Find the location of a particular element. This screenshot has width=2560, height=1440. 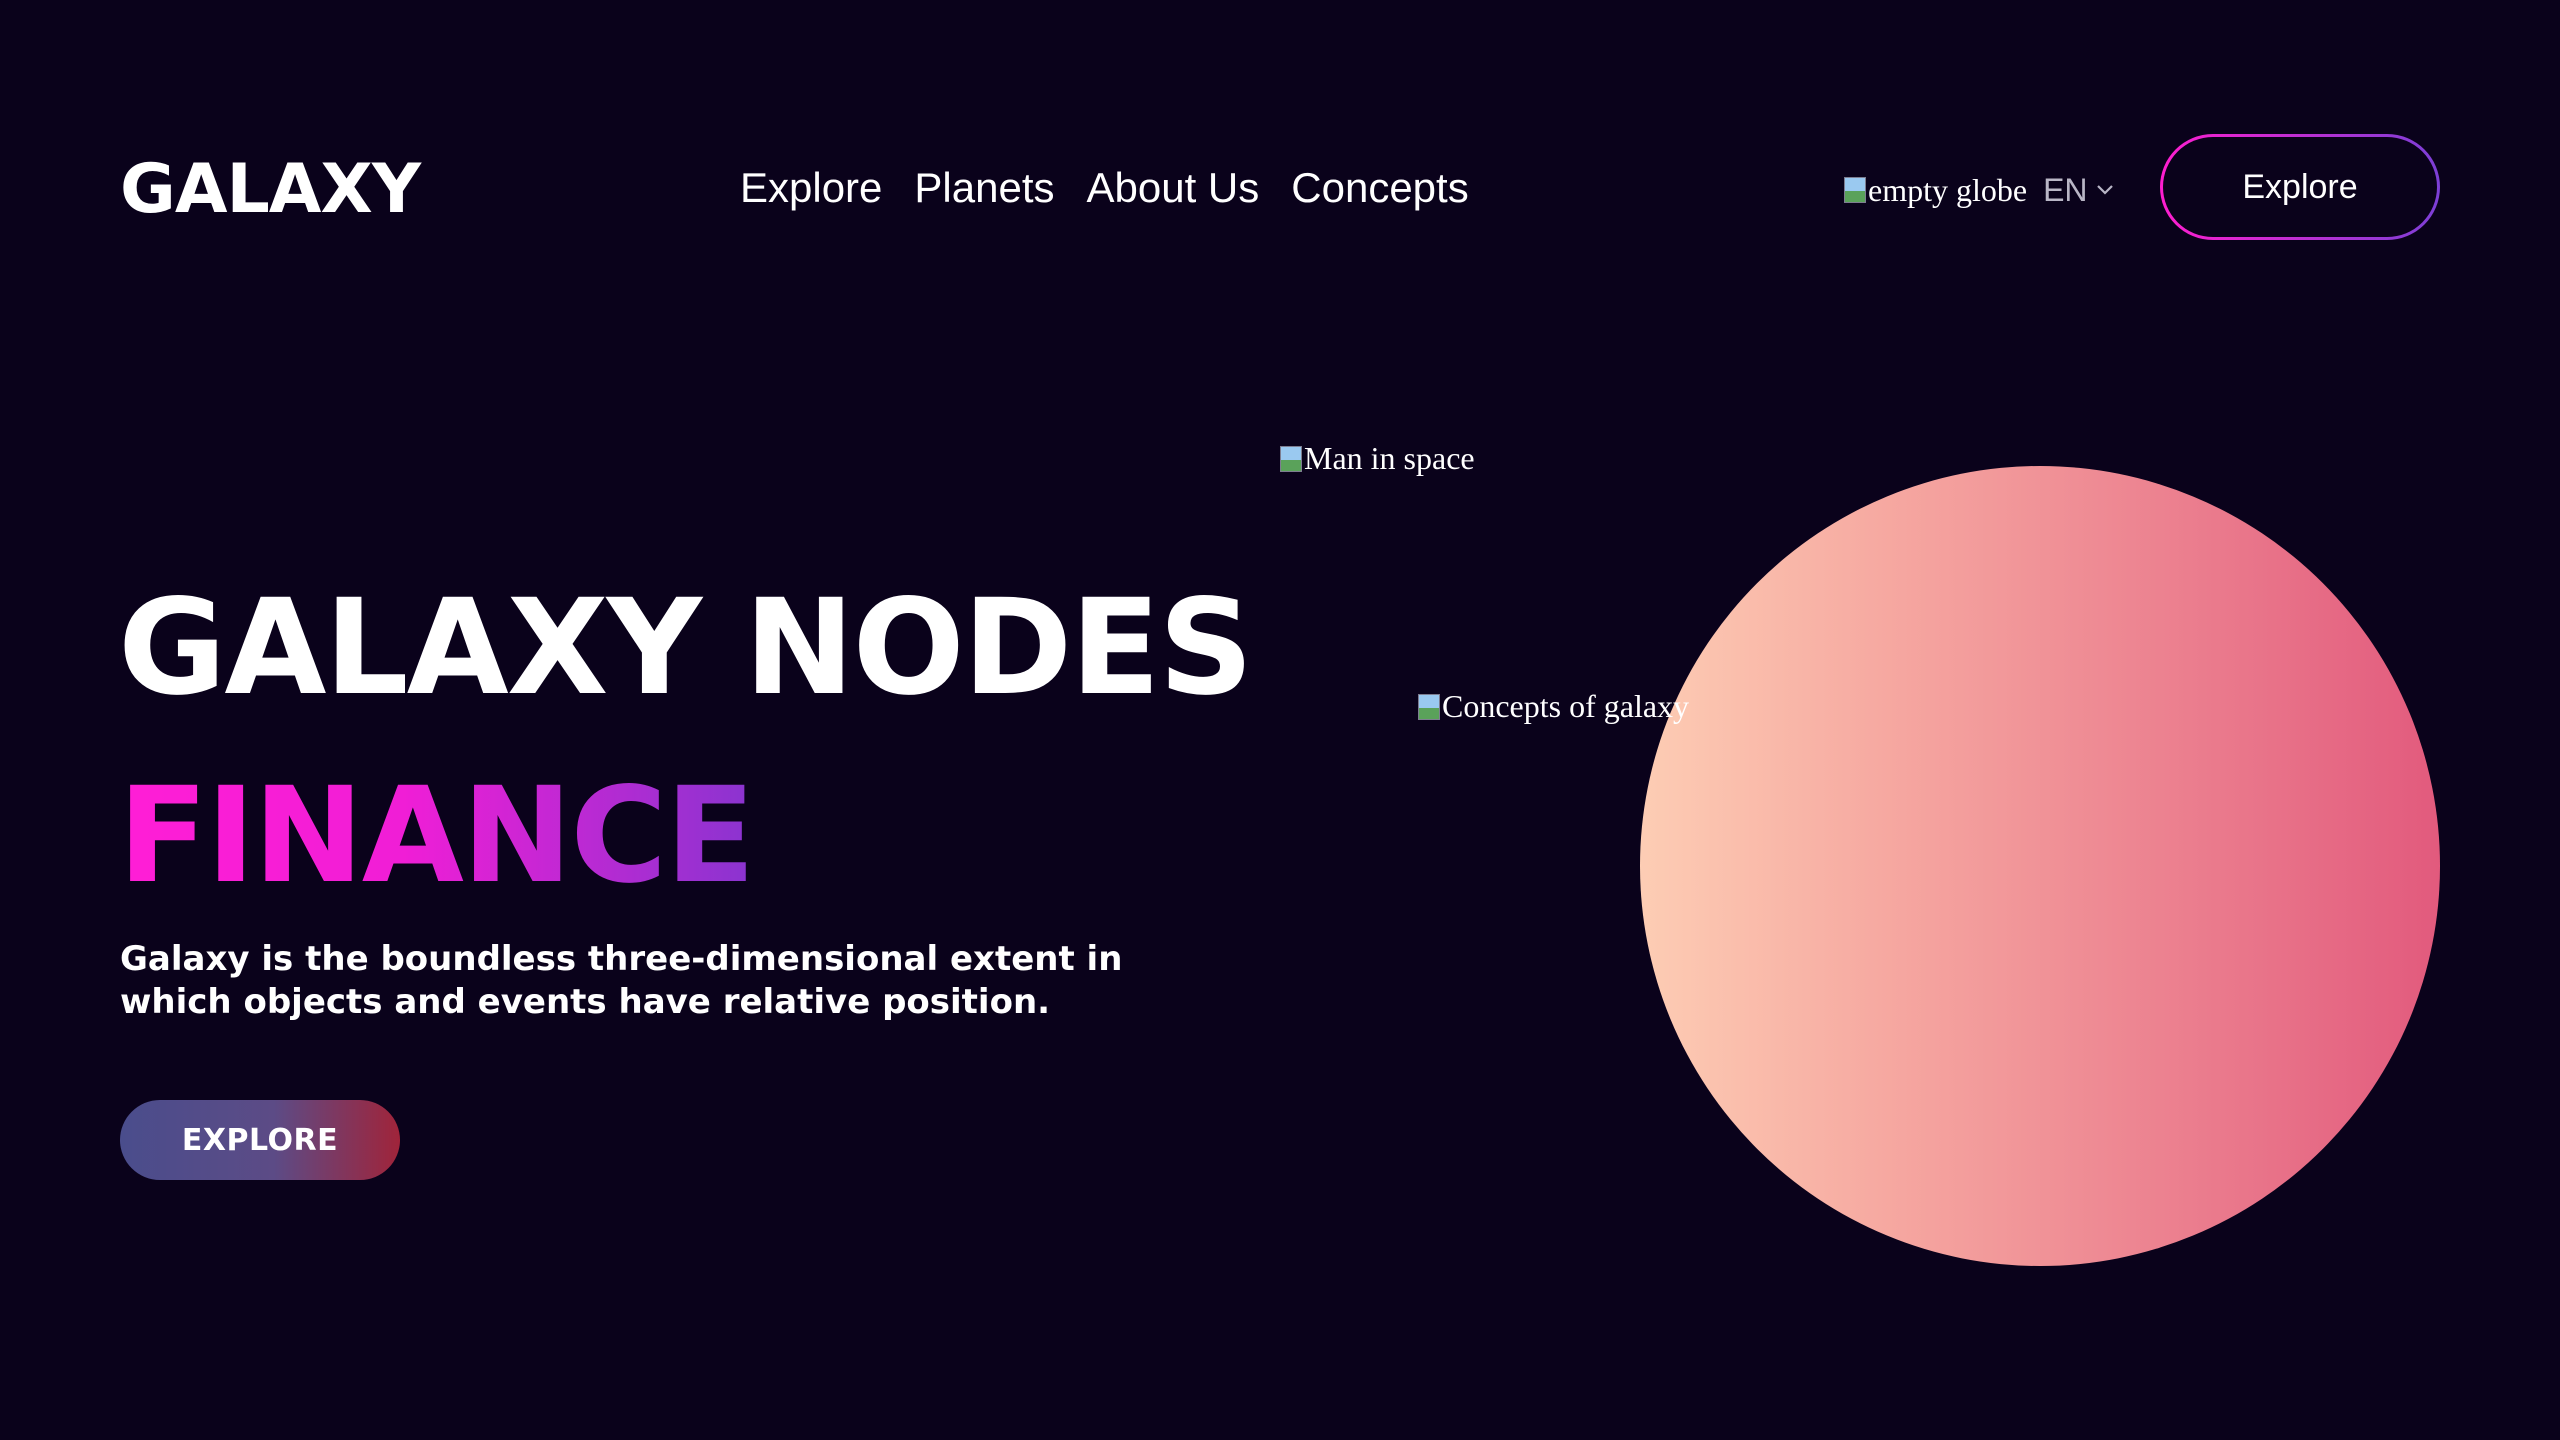

language-selector: empty globe EN is located at coordinates (1979, 190).